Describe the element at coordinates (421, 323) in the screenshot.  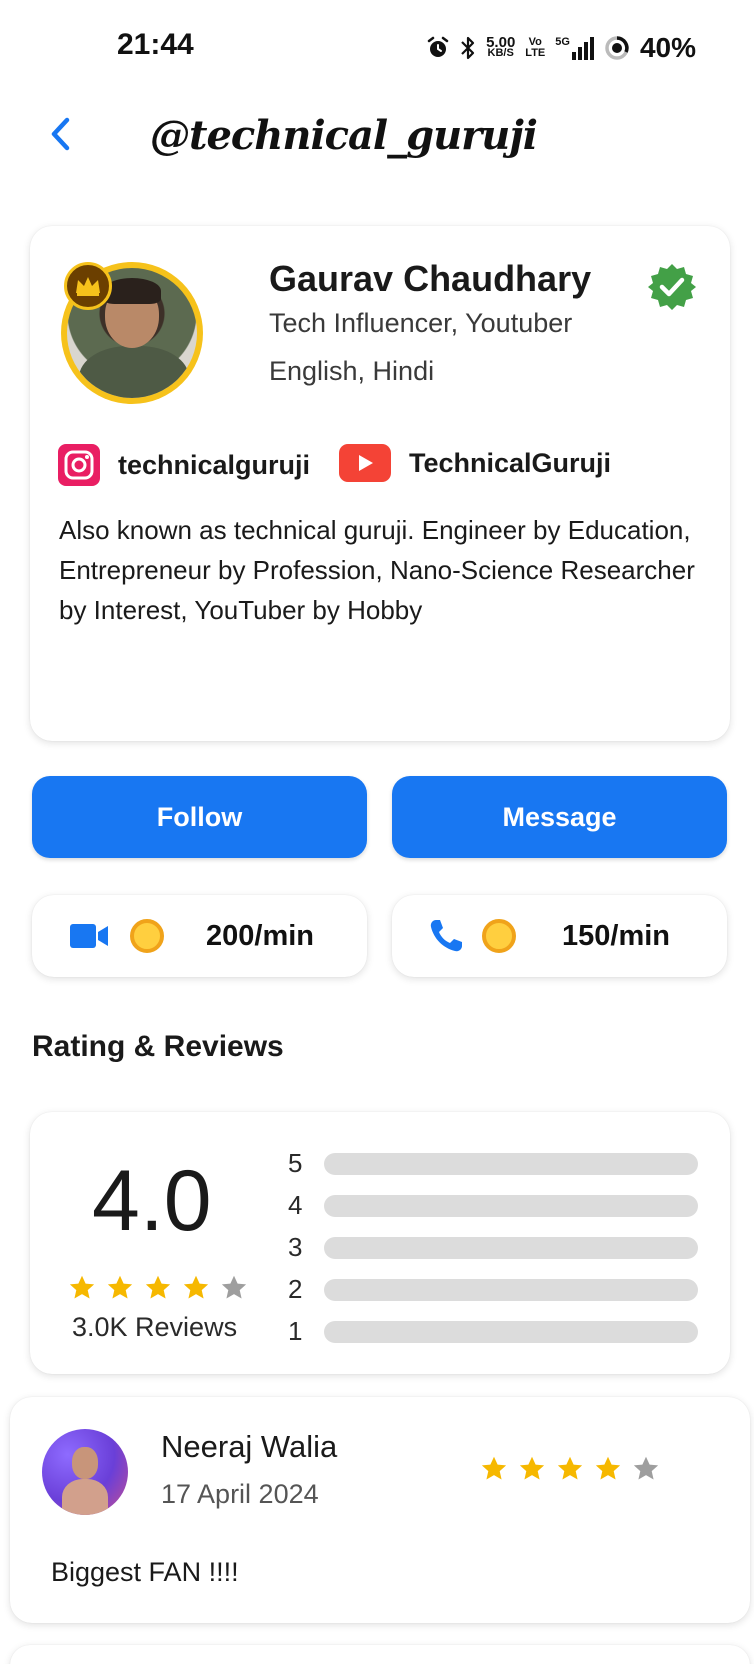
I see `profile-title: Tech Influencer, Youtuber` at that location.